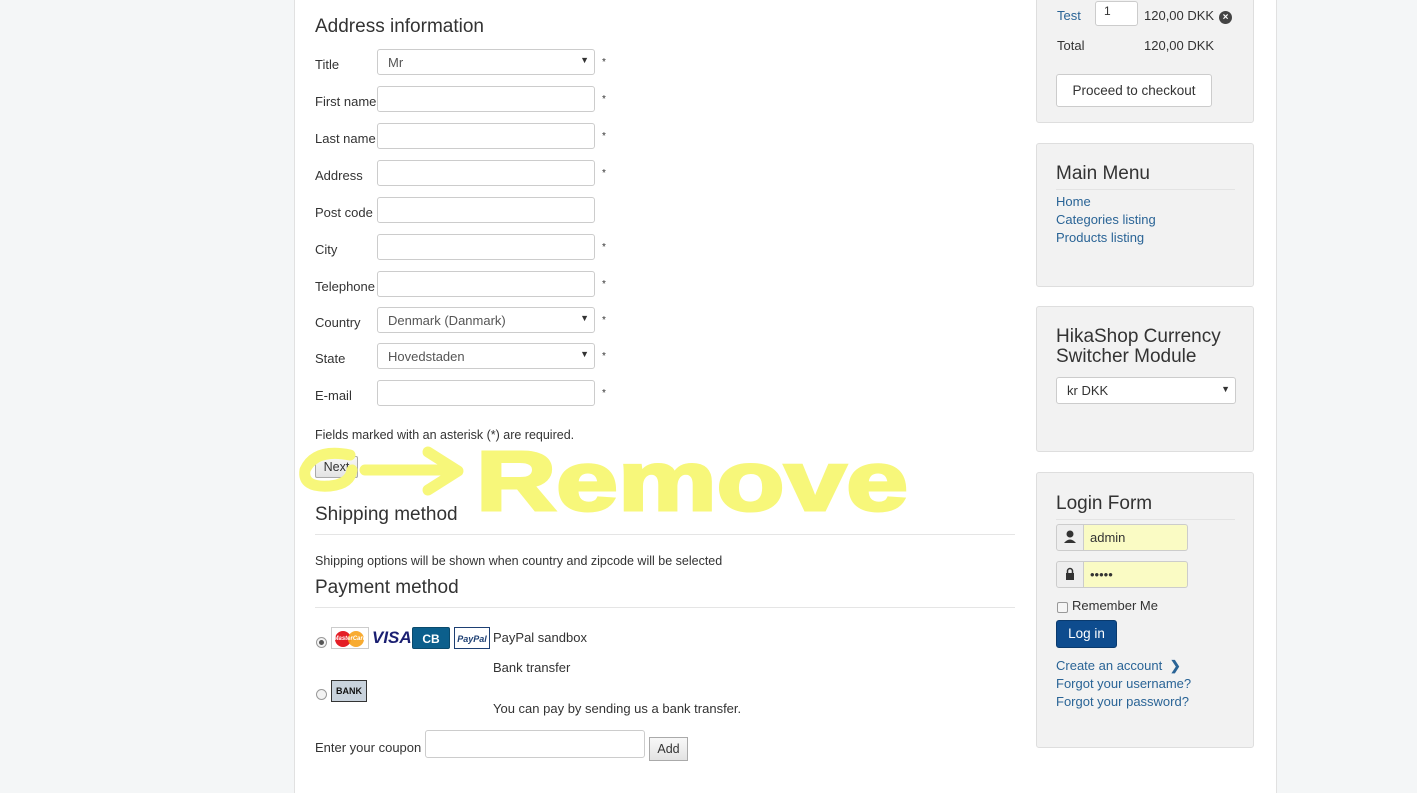 Image resolution: width=1417 pixels, height=793 pixels. What do you see at coordinates (1069, 15) in the screenshot?
I see `cart-item-link: Test` at bounding box center [1069, 15].